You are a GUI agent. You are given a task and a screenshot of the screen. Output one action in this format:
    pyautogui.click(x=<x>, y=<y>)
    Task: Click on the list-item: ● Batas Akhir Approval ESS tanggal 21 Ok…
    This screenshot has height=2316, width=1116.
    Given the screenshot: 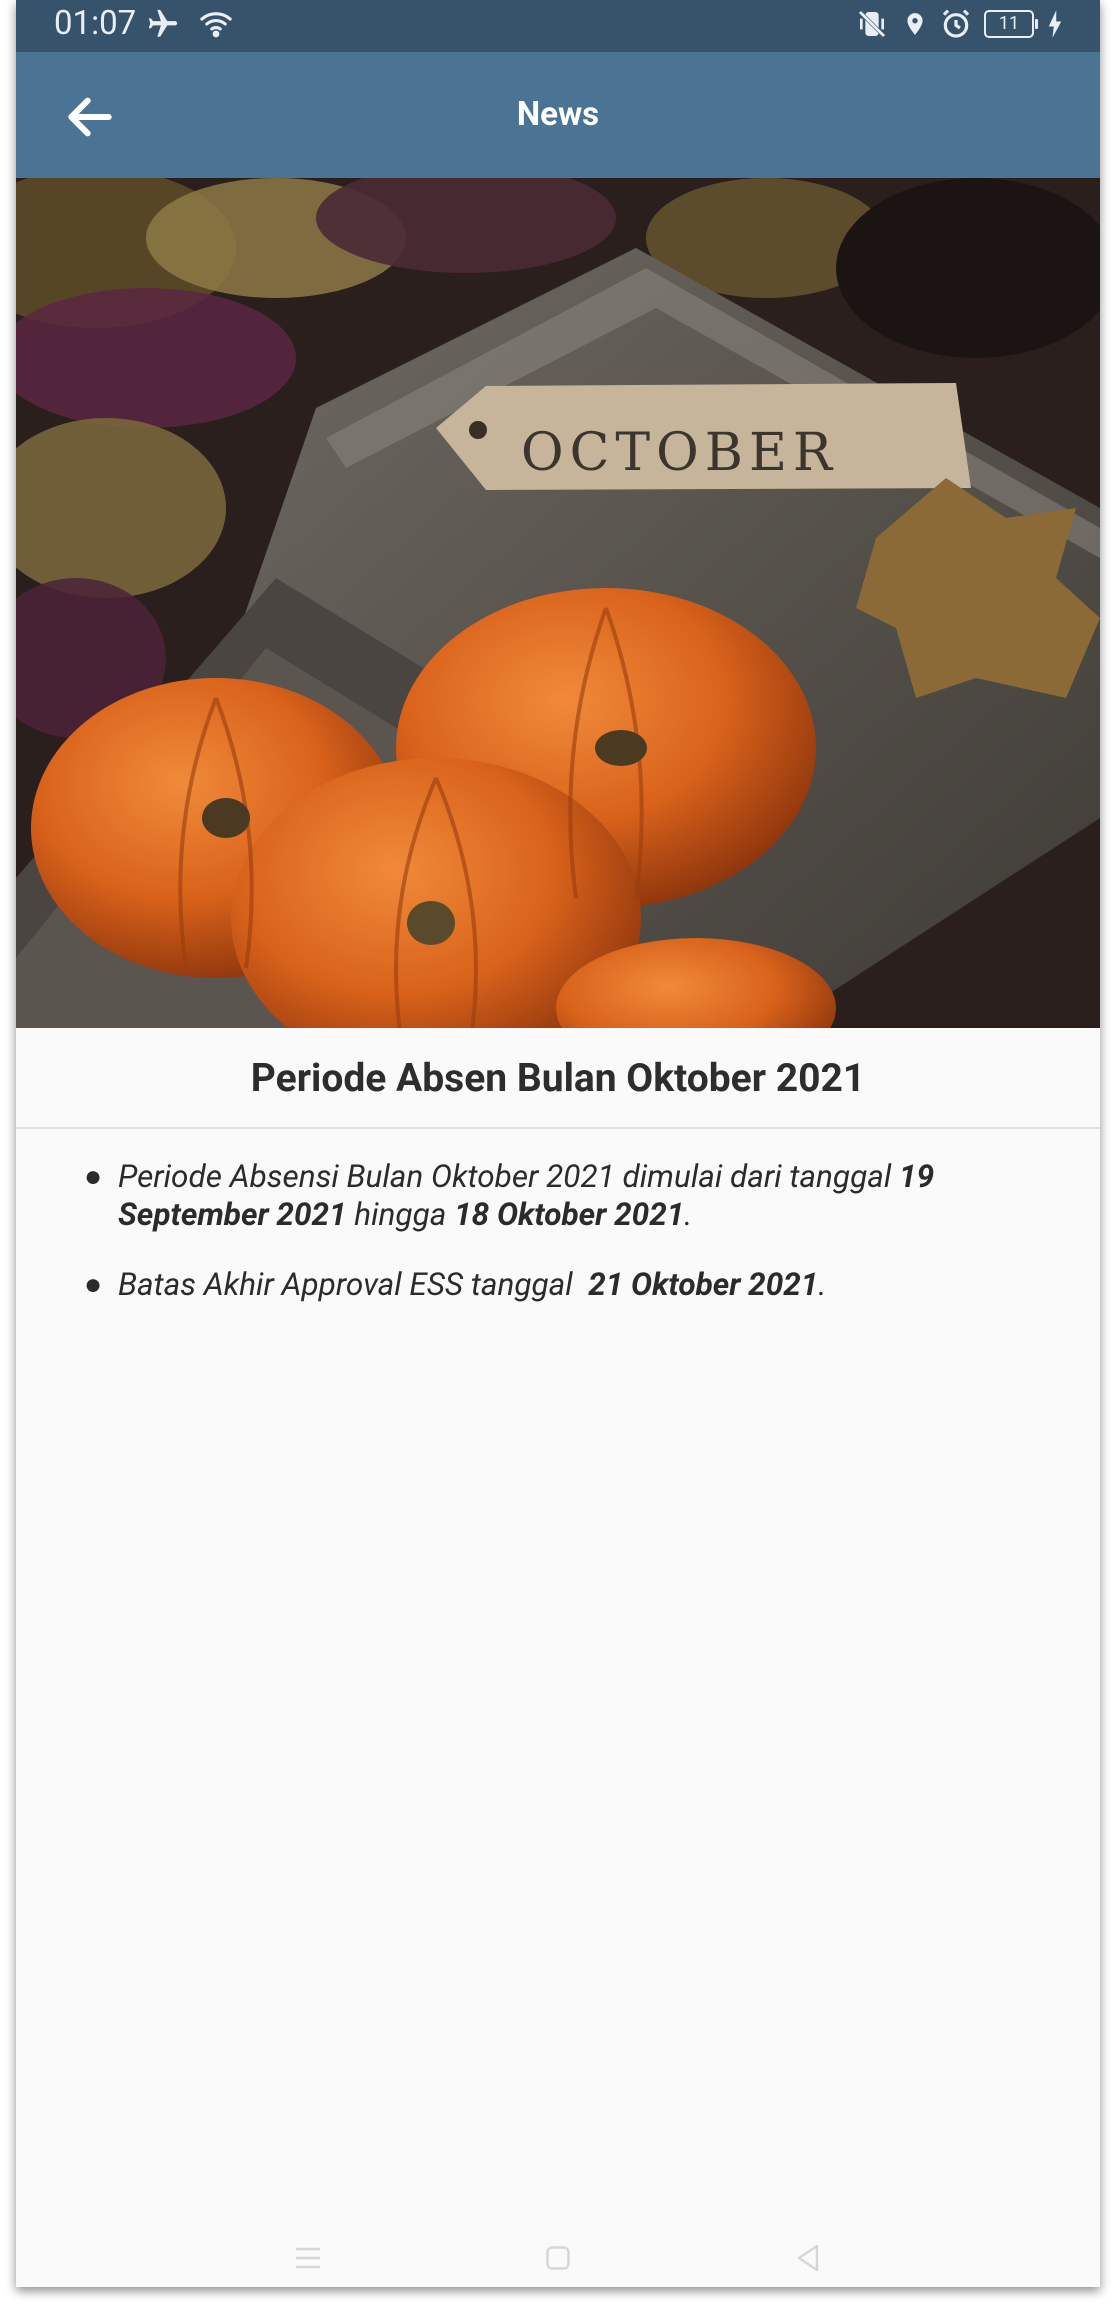 What is the action you would take?
    pyautogui.click(x=455, y=1284)
    